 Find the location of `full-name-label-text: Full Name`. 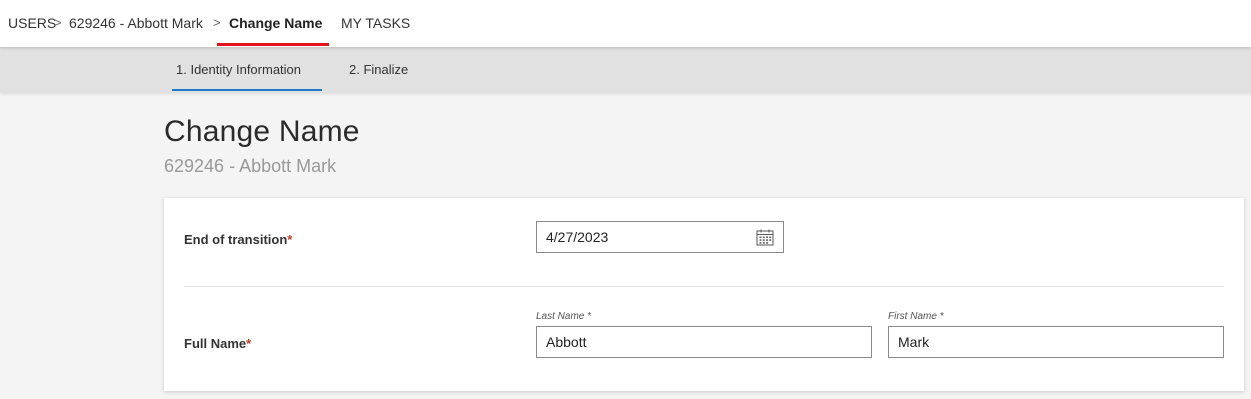

full-name-label-text: Full Name is located at coordinates (215, 343).